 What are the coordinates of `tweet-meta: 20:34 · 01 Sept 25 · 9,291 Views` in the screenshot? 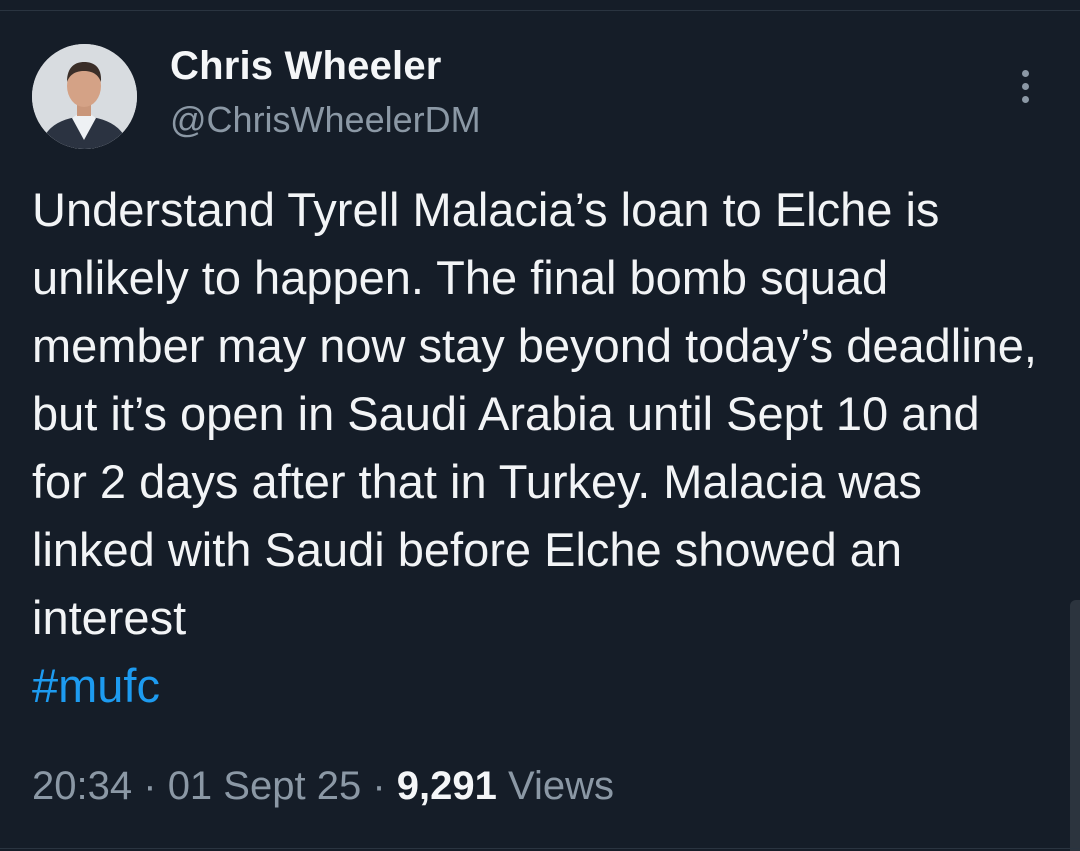 It's located at (323, 786).